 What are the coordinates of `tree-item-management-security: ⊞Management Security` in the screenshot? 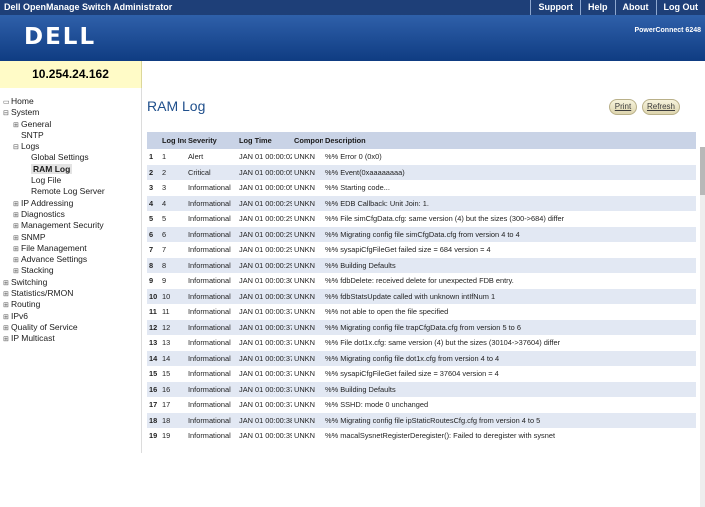 It's located at (70, 225).